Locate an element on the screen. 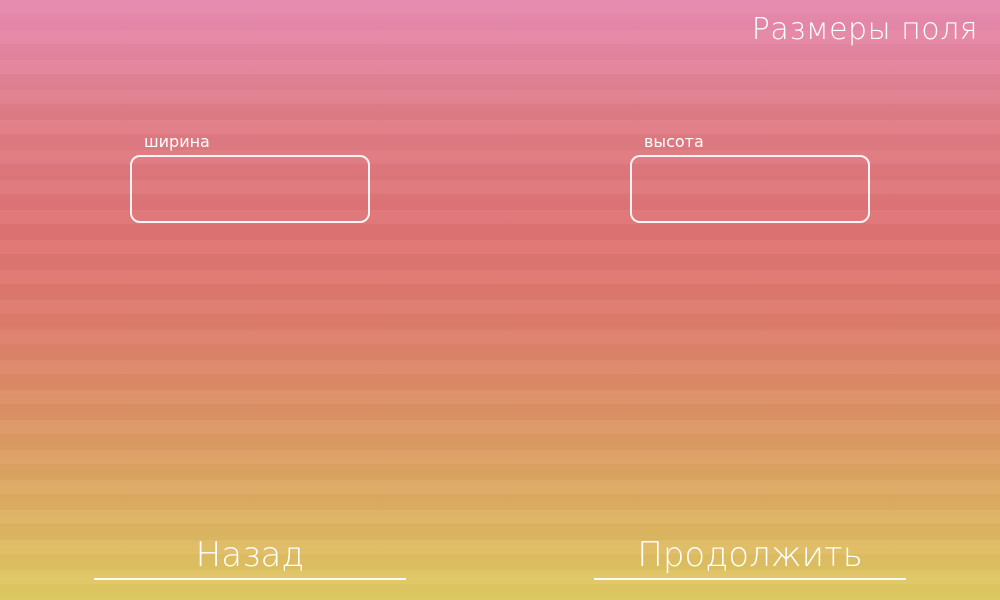  width-field-group: ширина is located at coordinates (250, 177).